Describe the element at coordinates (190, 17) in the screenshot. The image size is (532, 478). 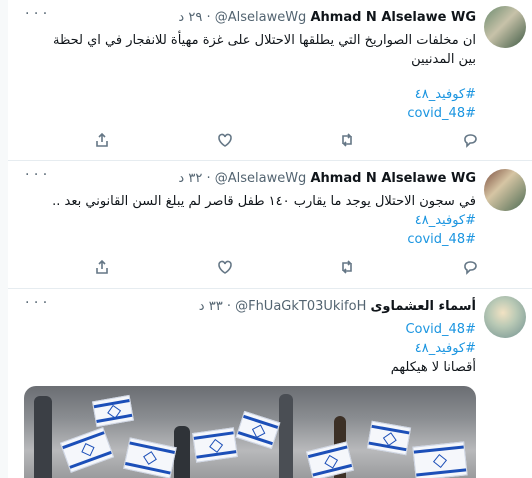
I see `timestamp: ٢٩ د` at that location.